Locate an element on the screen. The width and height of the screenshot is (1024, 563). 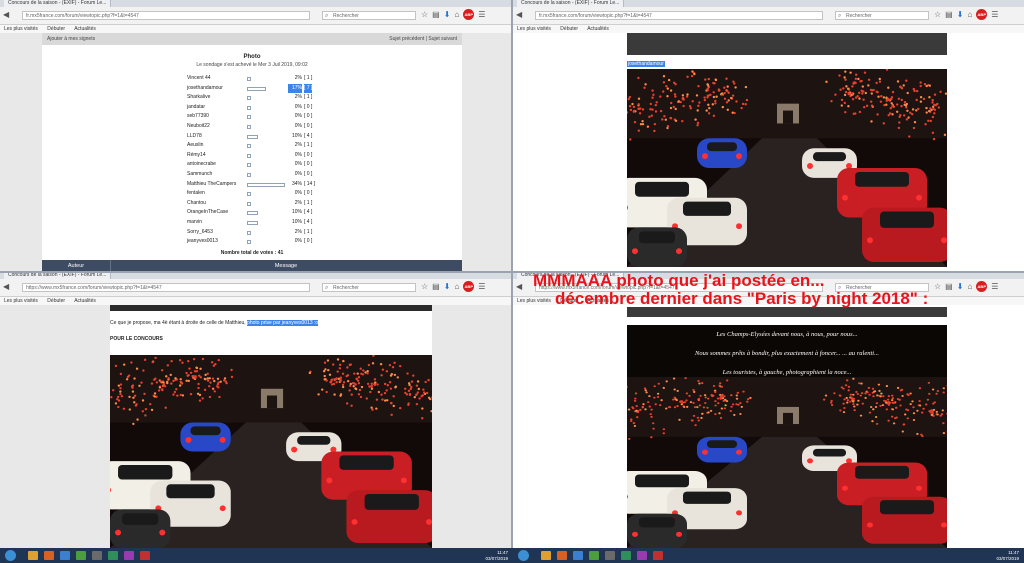
taskbar-right: 11:47 03/07/2019 is located at coordinates (768, 555).